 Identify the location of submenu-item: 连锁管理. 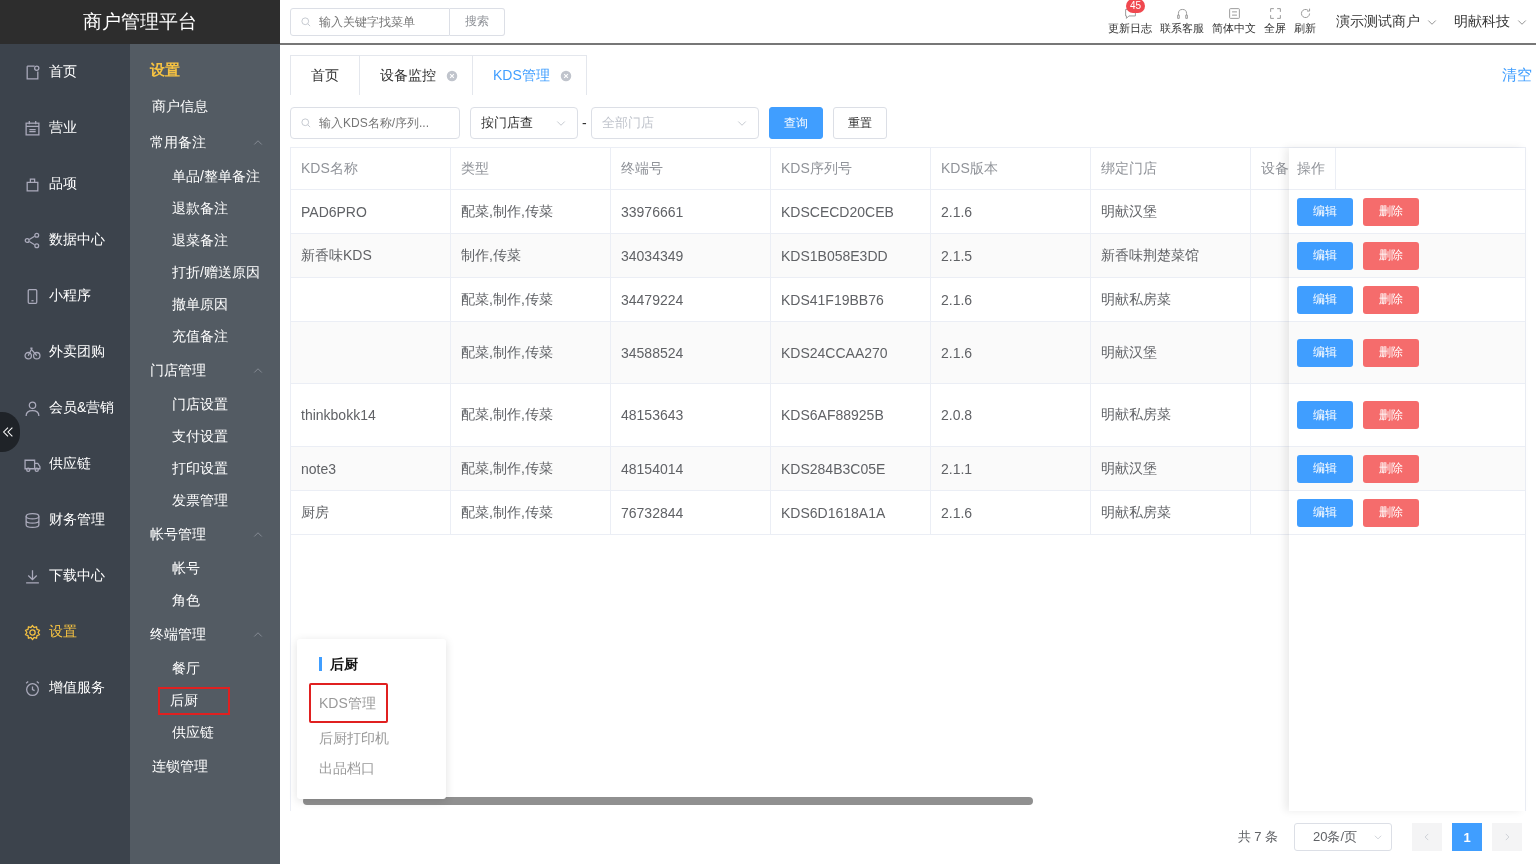
(180, 767).